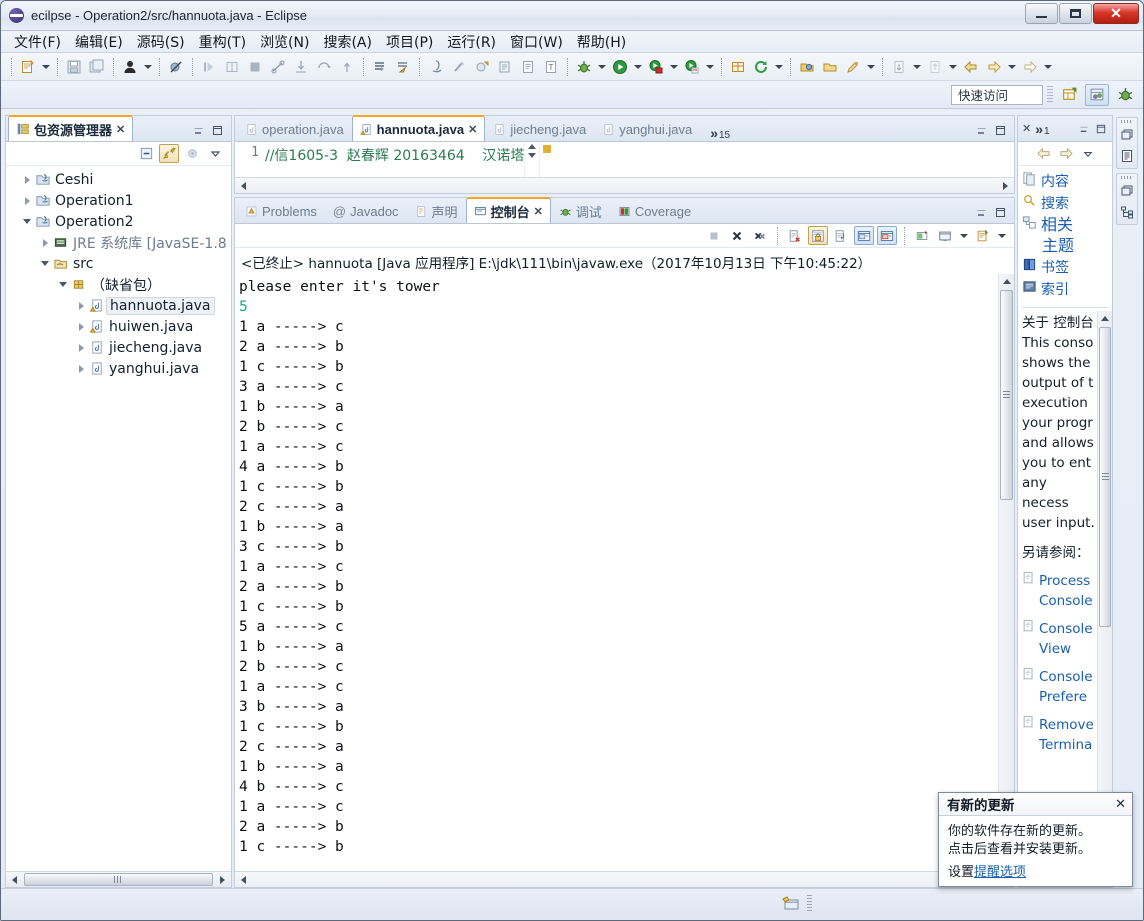 The image size is (1144, 921). What do you see at coordinates (580, 211) in the screenshot?
I see `tab-debug: 调试` at bounding box center [580, 211].